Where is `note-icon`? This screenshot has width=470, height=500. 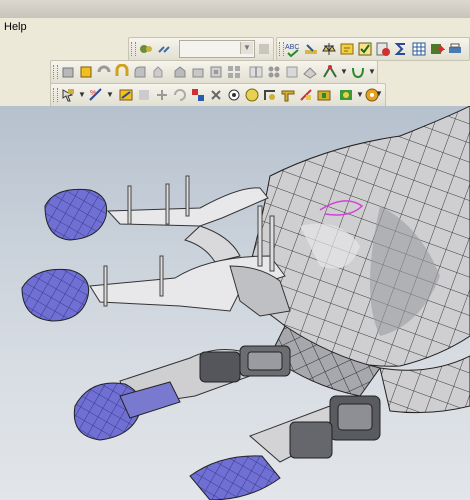
note-icon is located at coordinates (347, 49).